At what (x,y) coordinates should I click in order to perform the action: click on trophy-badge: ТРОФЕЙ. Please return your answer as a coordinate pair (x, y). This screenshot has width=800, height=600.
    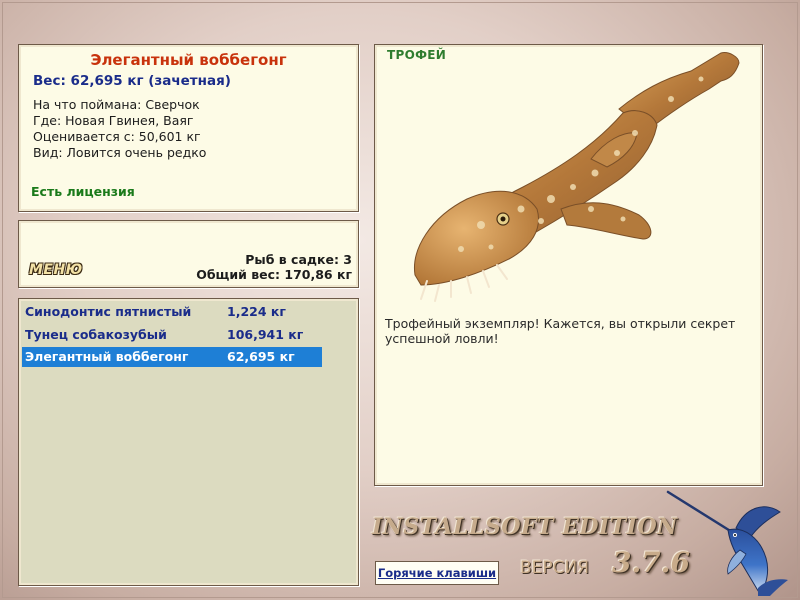
    Looking at the image, I should click on (417, 55).